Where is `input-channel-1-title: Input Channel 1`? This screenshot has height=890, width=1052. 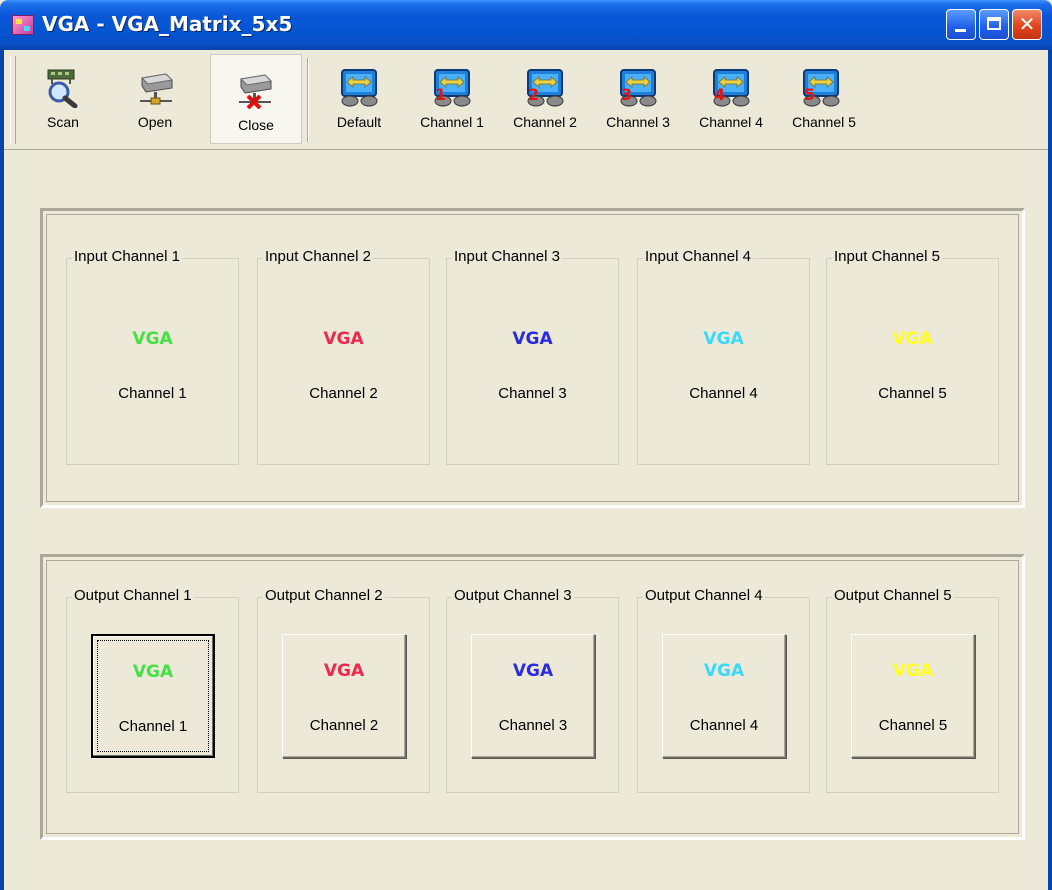 input-channel-1-title: Input Channel 1 is located at coordinates (127, 256).